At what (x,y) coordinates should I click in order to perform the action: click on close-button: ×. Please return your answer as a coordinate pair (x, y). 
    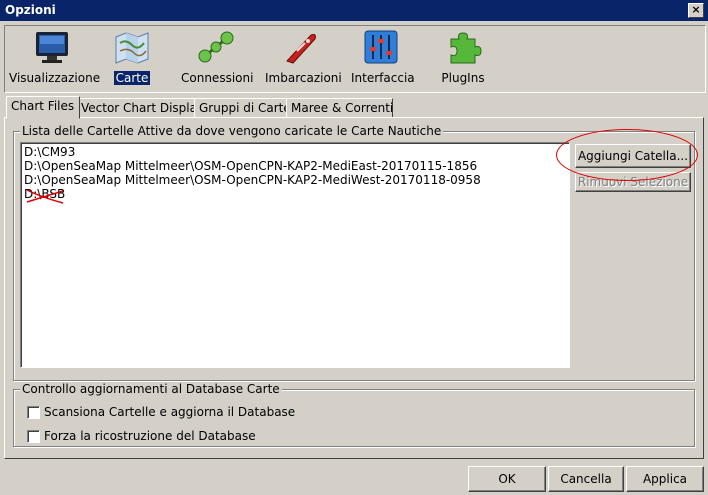
    Looking at the image, I should click on (696, 10).